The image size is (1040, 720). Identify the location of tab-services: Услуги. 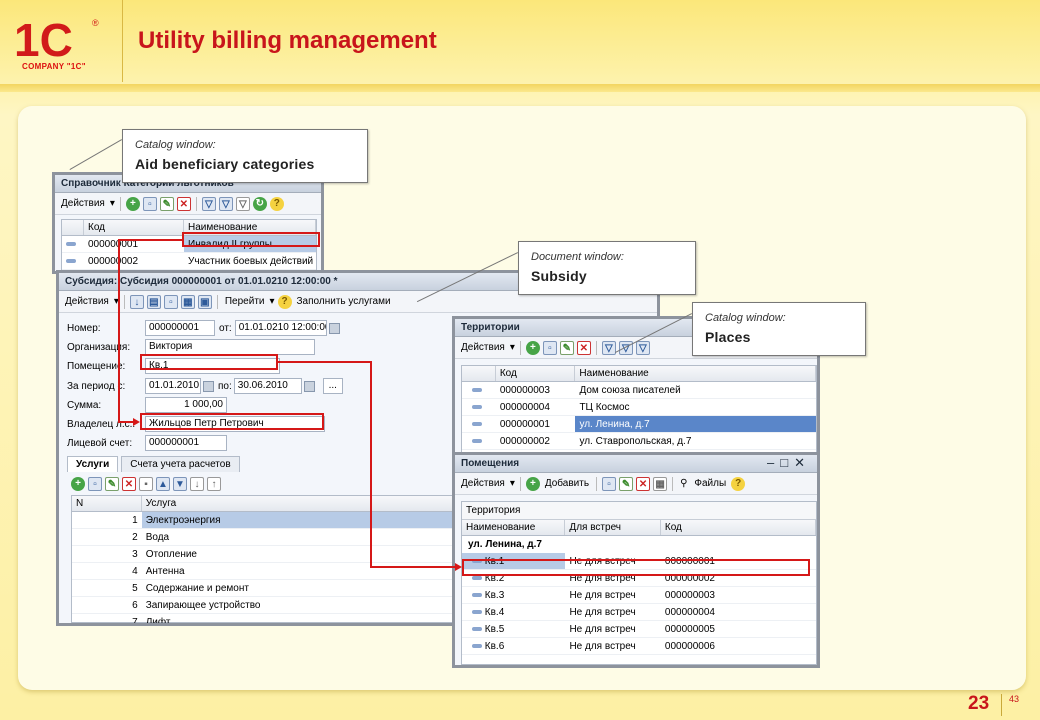
(93, 464).